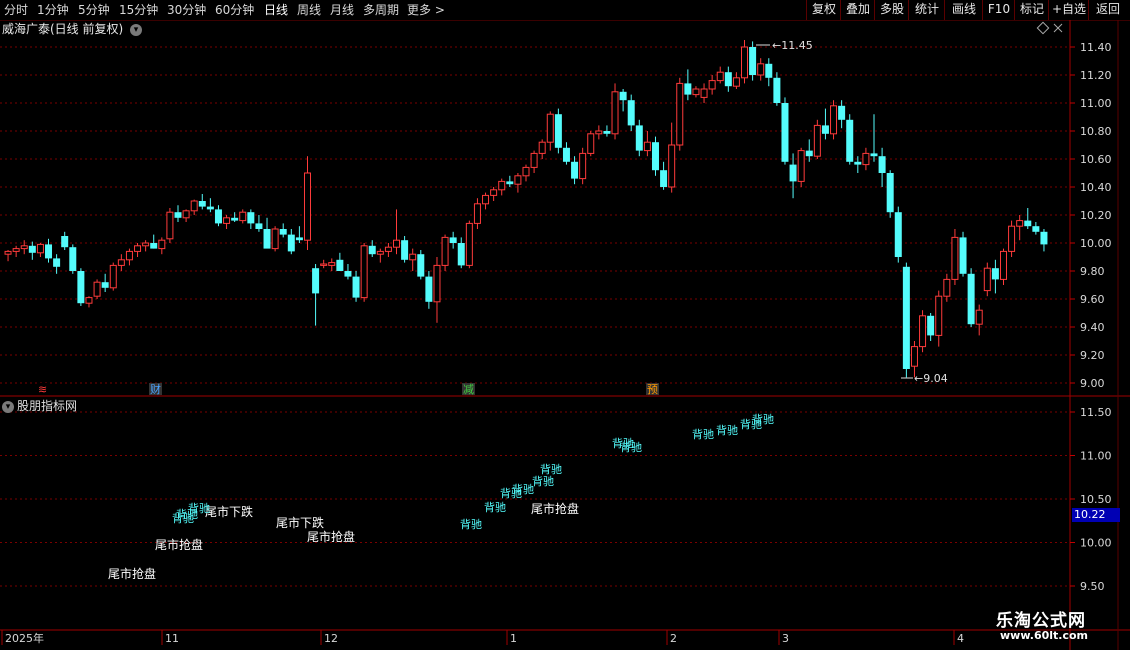 The height and width of the screenshot is (650, 1130). I want to click on chart-title: 威海广泰(日线 前复权) ▾, so click(72, 29).